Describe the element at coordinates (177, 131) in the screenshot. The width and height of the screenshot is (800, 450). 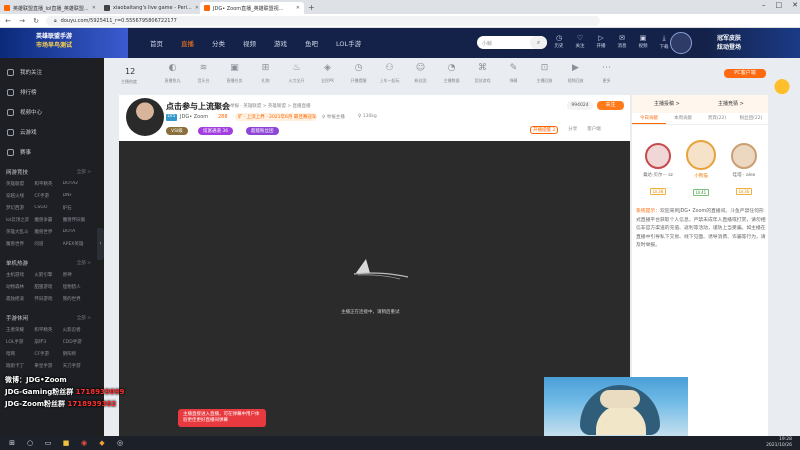
I see `room-tag: VSI级` at that location.